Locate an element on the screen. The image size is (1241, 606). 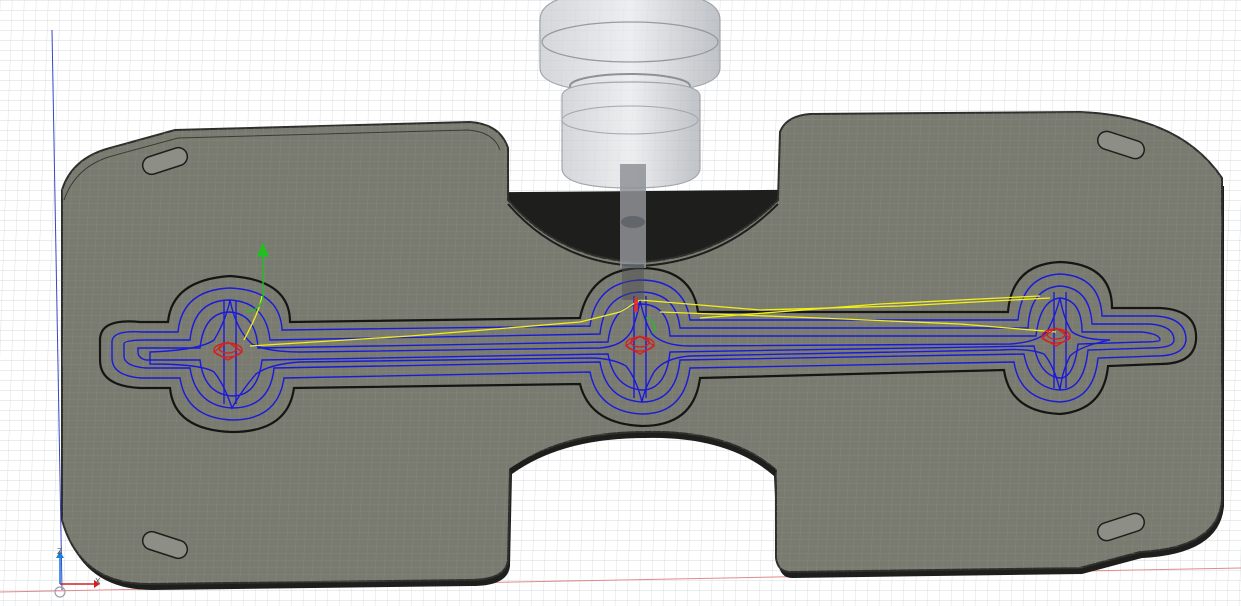
triad-z-label: Z is located at coordinates (60, 551).